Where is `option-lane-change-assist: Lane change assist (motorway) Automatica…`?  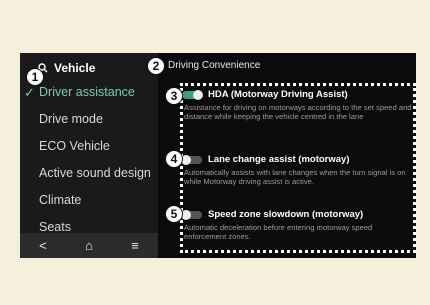
option-lane-change-assist: Lane change assist (motorway) Automatica… is located at coordinates (296, 170).